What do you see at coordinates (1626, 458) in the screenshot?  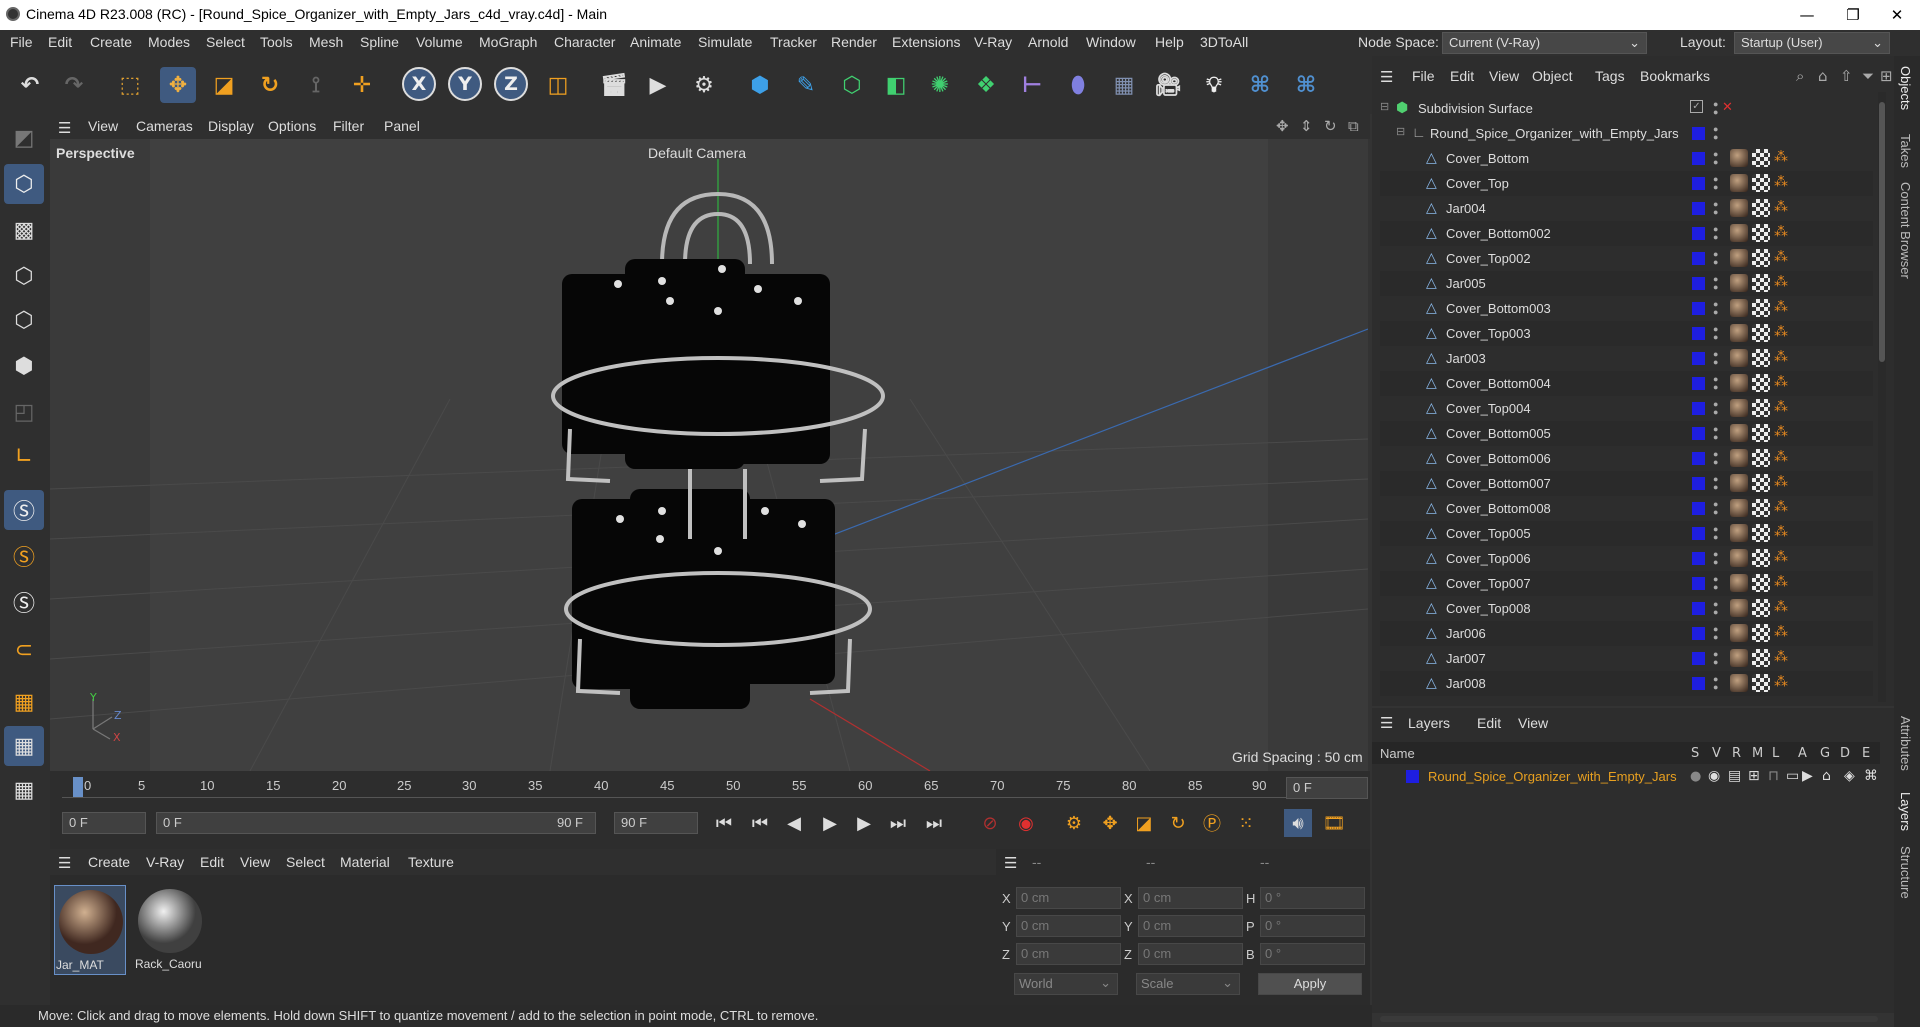 I see `object-row: △ Cover_Bottom006 ● ● ⁂` at bounding box center [1626, 458].